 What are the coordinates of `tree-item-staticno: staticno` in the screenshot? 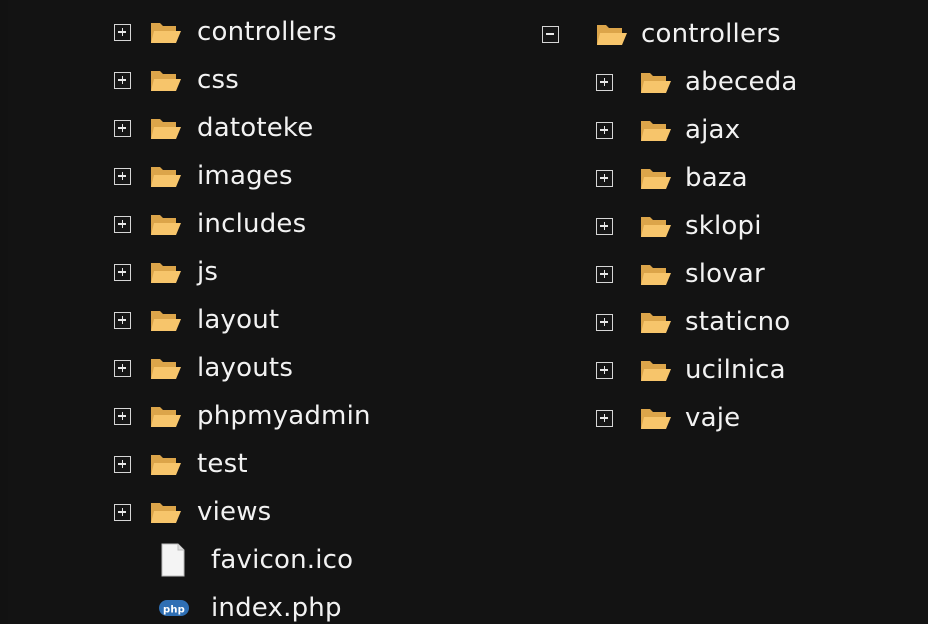 It's located at (693, 322).